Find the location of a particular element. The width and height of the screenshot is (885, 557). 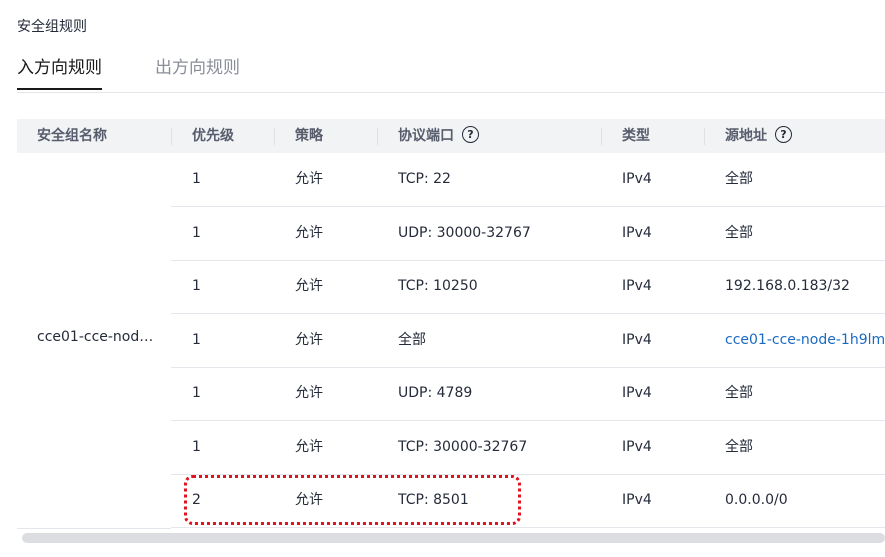

tab-outbound-rules: 出方向规则 is located at coordinates (197, 68).